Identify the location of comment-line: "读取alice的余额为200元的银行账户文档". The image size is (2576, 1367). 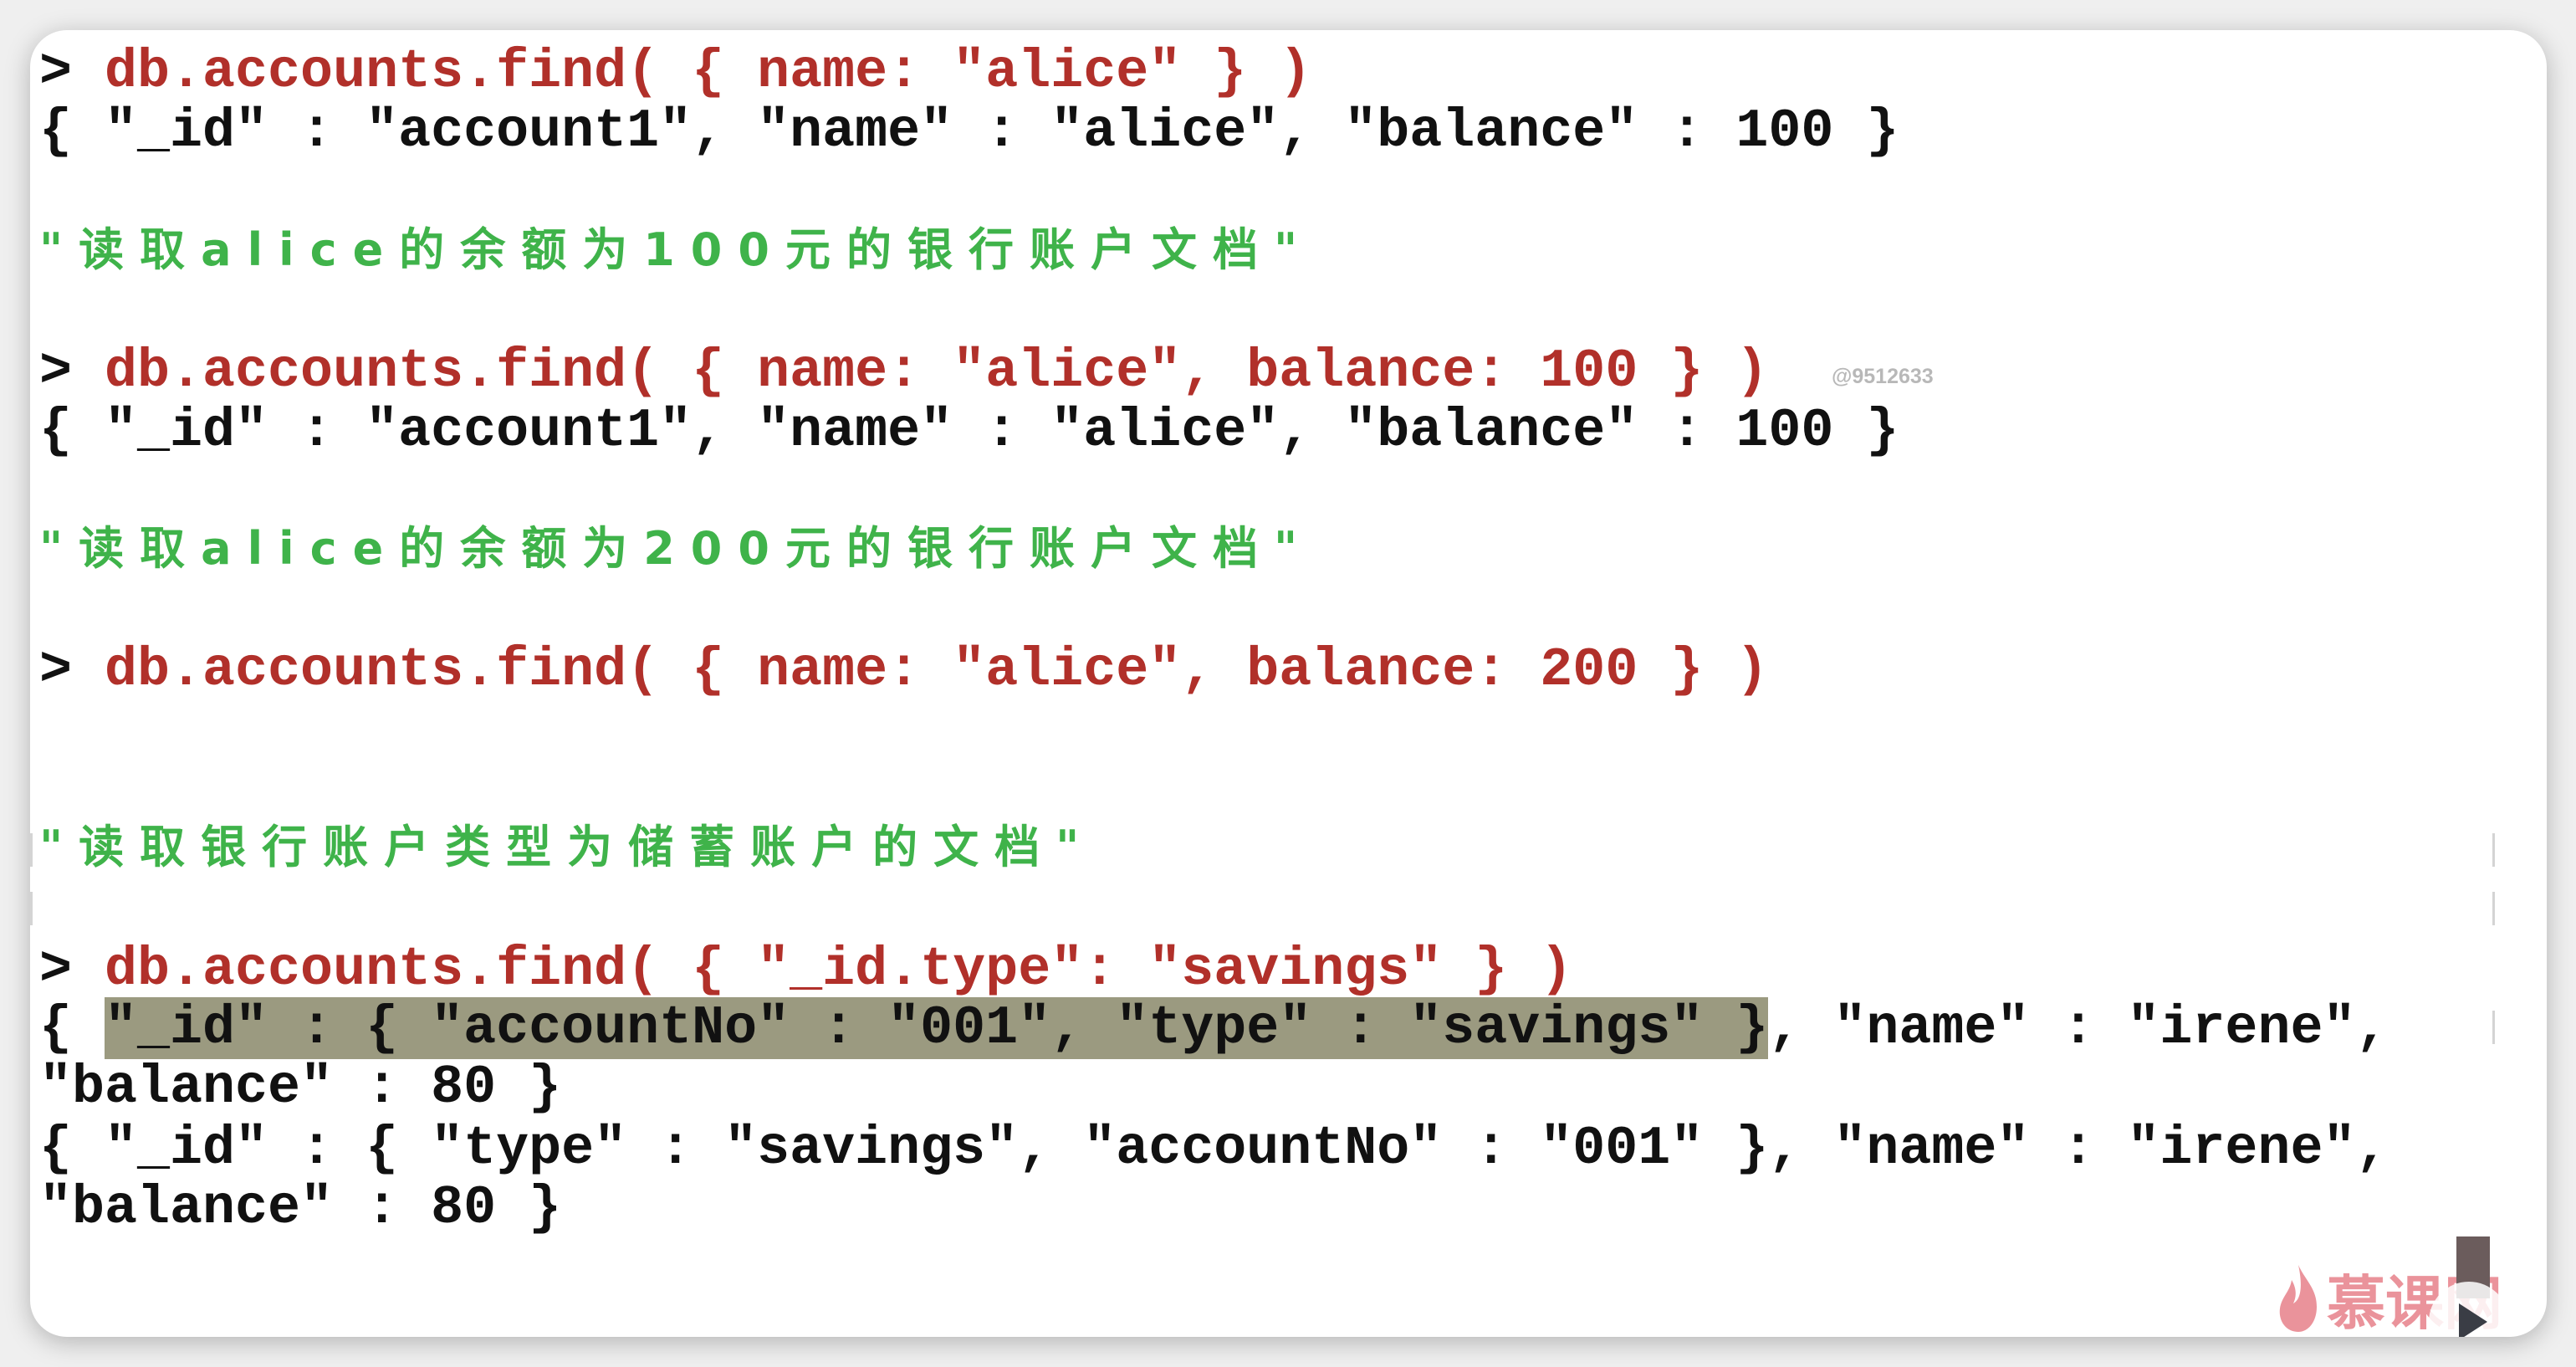
(676, 548).